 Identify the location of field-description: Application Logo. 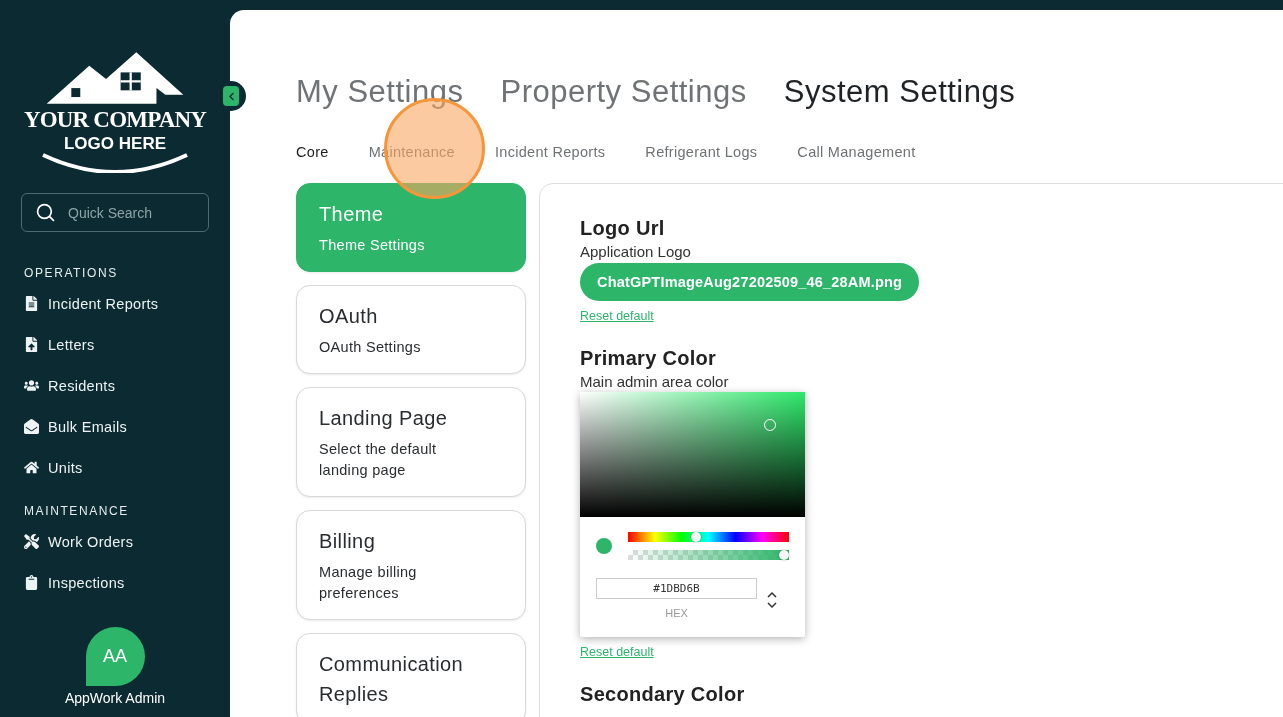
(635, 251).